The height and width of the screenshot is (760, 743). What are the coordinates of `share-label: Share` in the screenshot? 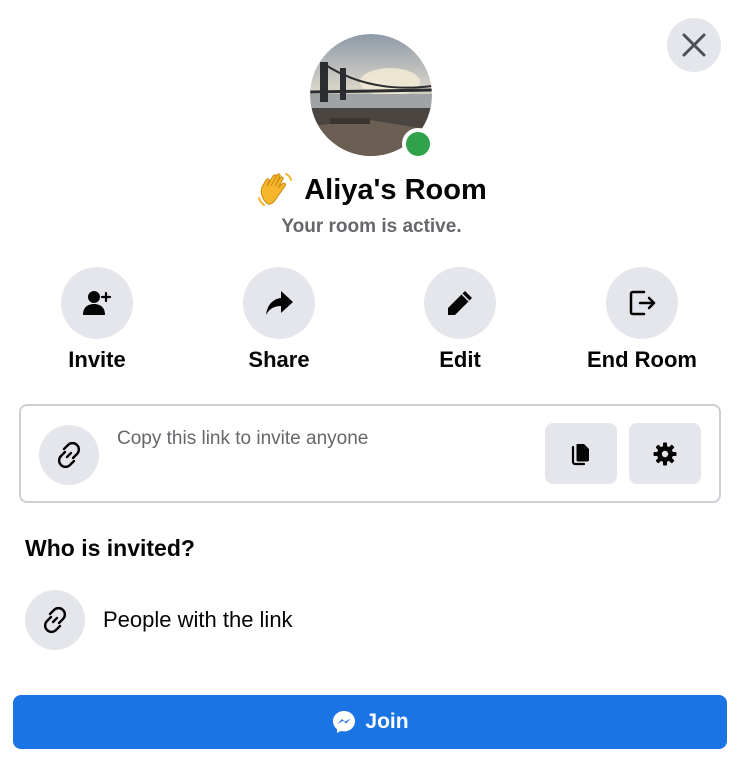 It's located at (279, 359).